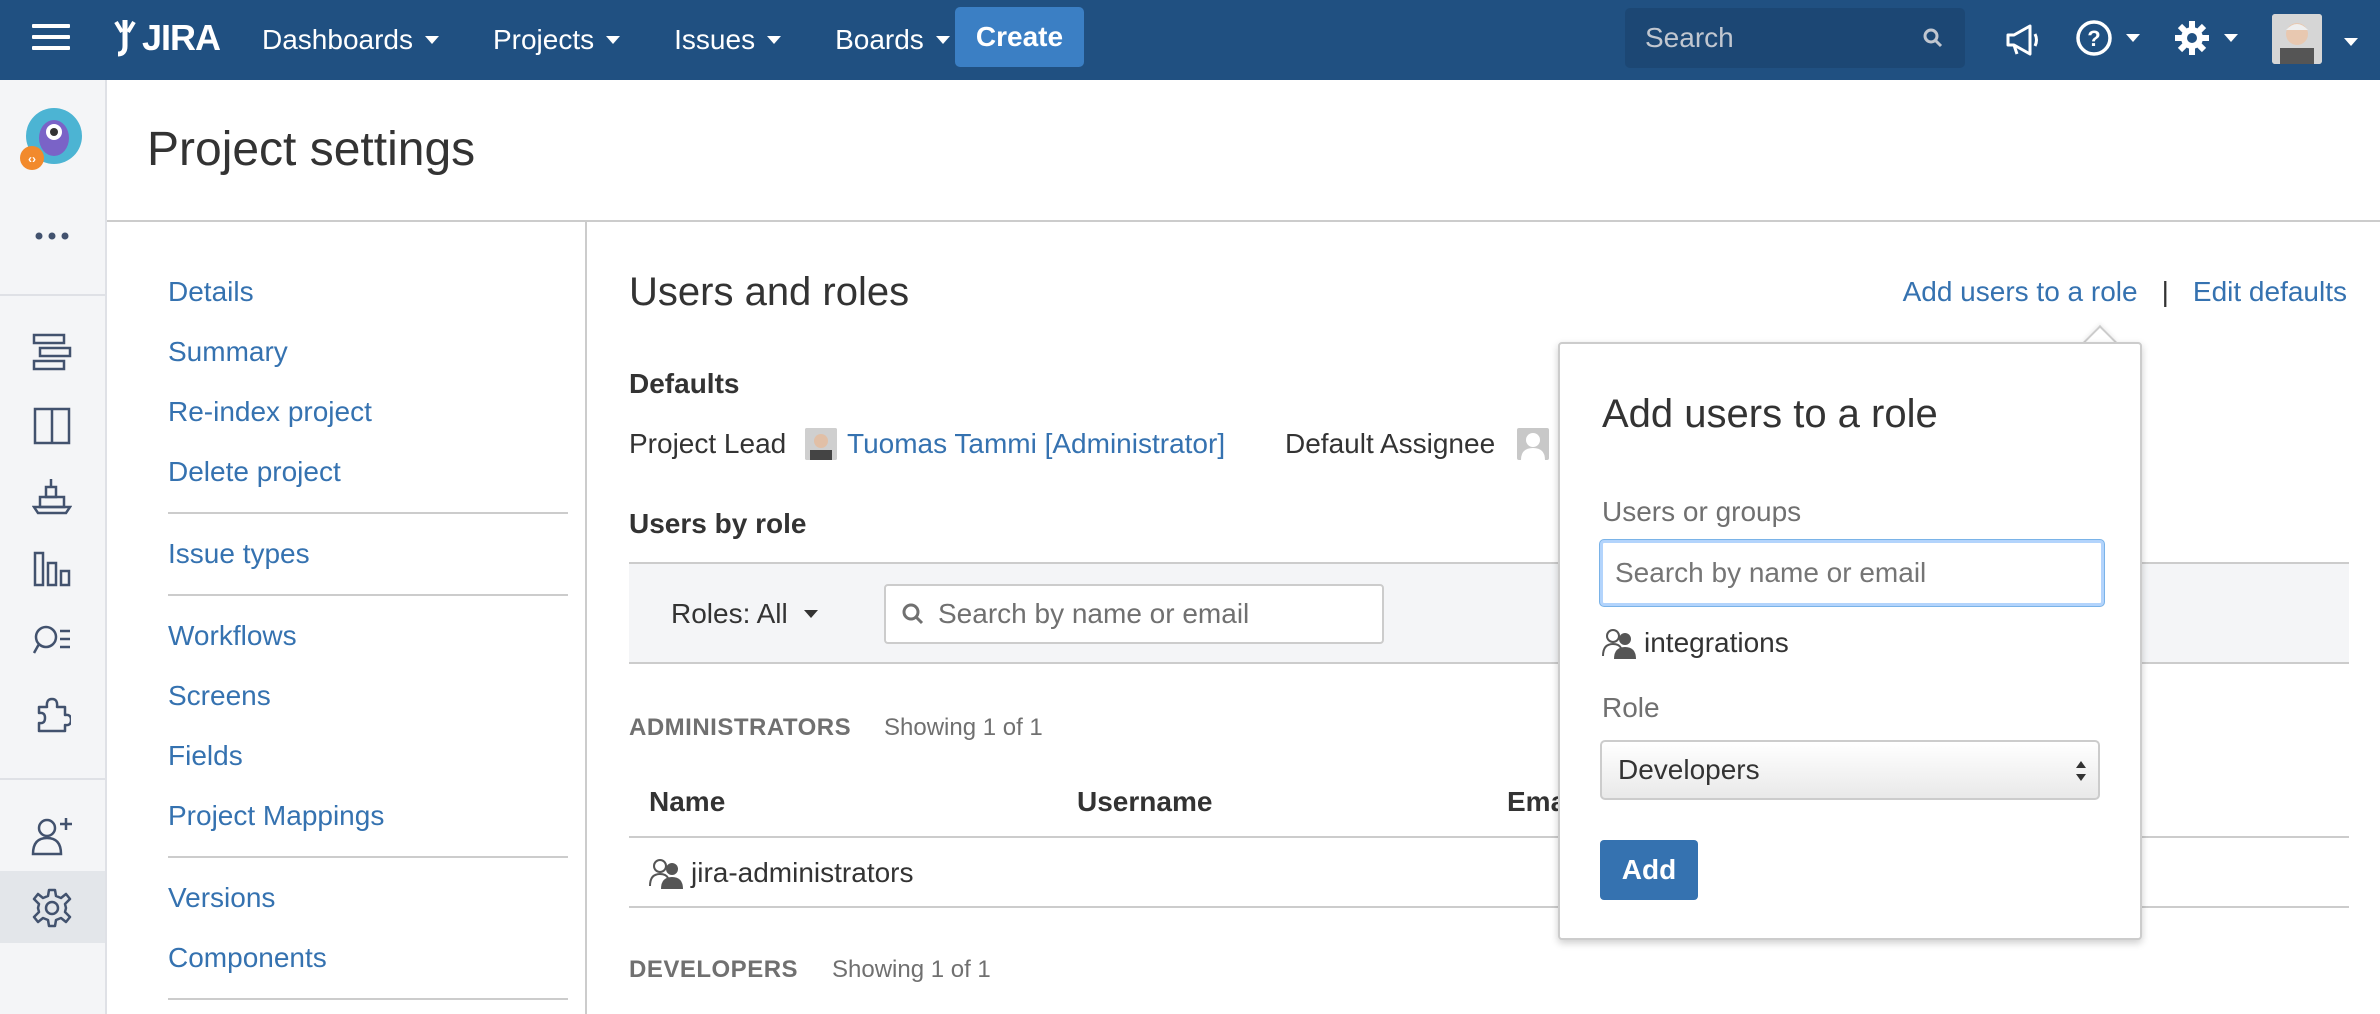  What do you see at coordinates (276, 816) in the screenshot?
I see `nav-project-mappings: Project Mappings` at bounding box center [276, 816].